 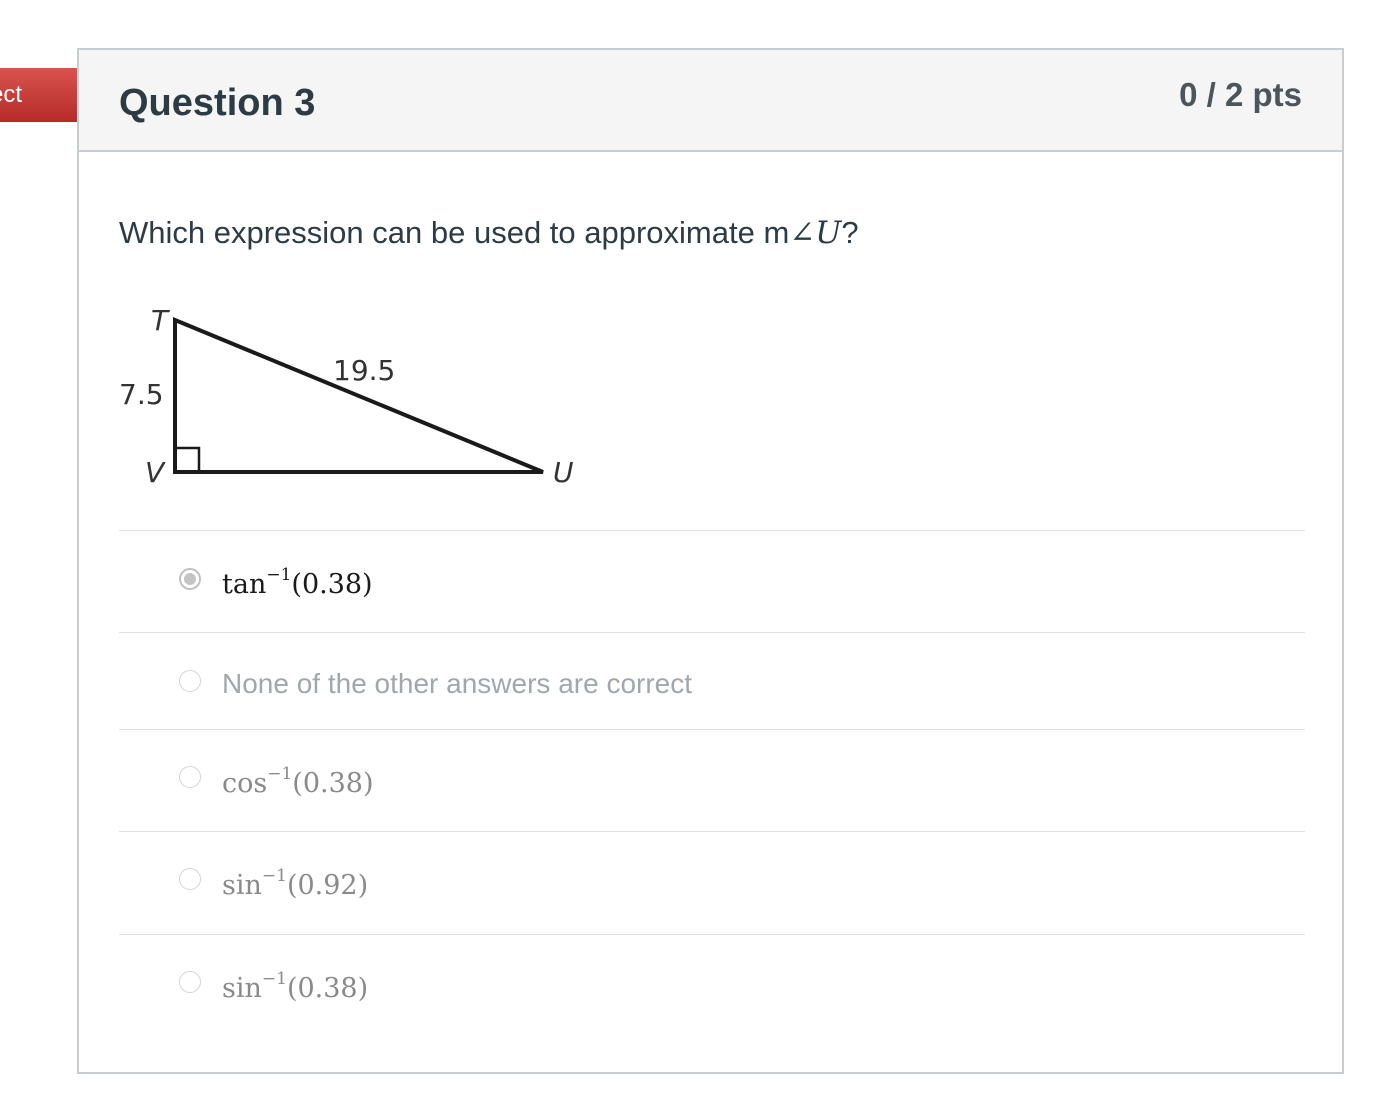 I want to click on prompt-angle: ∠U, so click(x=815, y=233).